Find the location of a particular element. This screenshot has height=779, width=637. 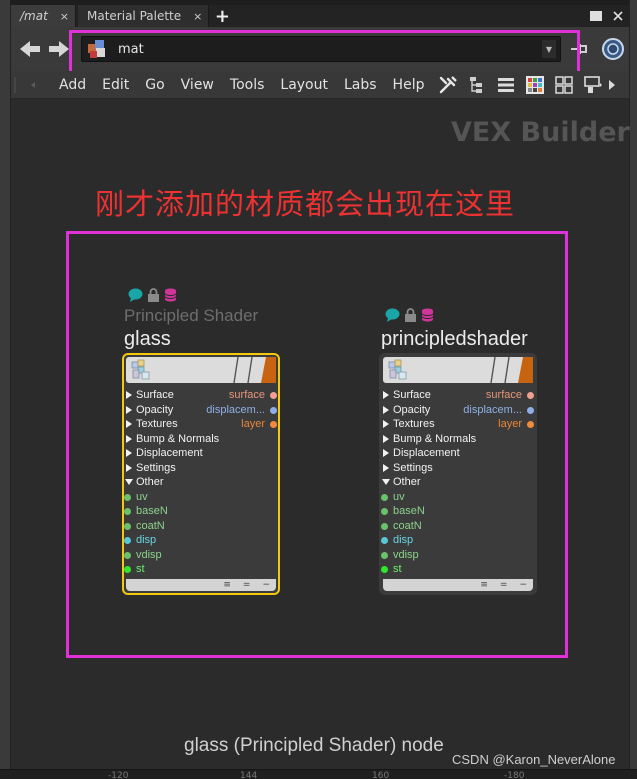

back-arrow-icon is located at coordinates (30, 49).